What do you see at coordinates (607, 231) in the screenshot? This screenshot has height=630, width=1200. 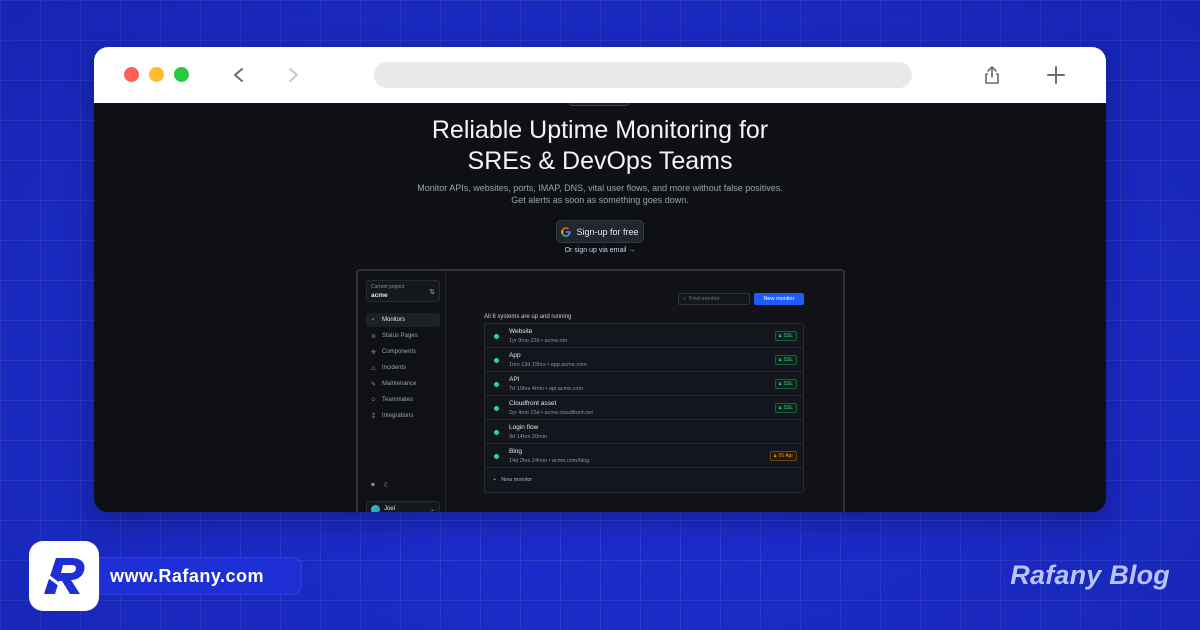 I see `signup-label: Sign-up for free` at bounding box center [607, 231].